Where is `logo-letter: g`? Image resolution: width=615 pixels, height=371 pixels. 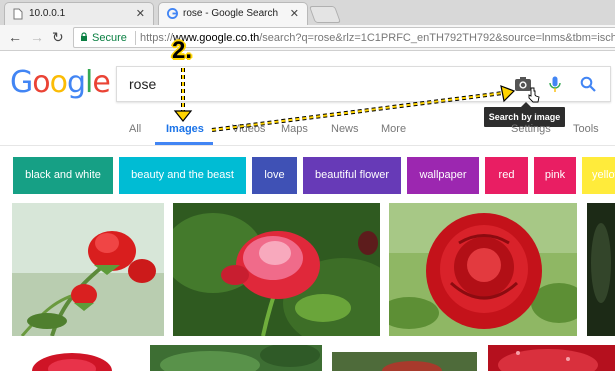 logo-letter: g is located at coordinates (76, 82).